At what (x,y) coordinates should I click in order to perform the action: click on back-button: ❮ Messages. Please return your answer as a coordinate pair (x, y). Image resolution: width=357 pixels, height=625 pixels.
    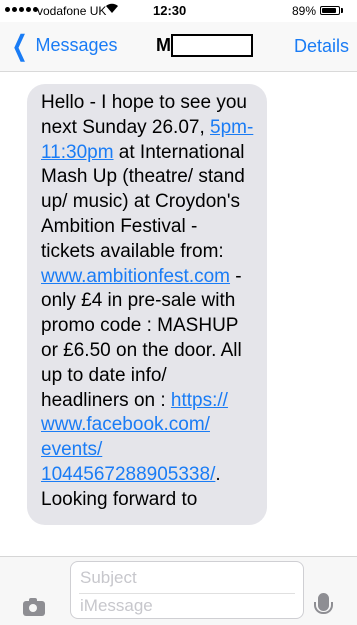
    Looking at the image, I should click on (63, 45).